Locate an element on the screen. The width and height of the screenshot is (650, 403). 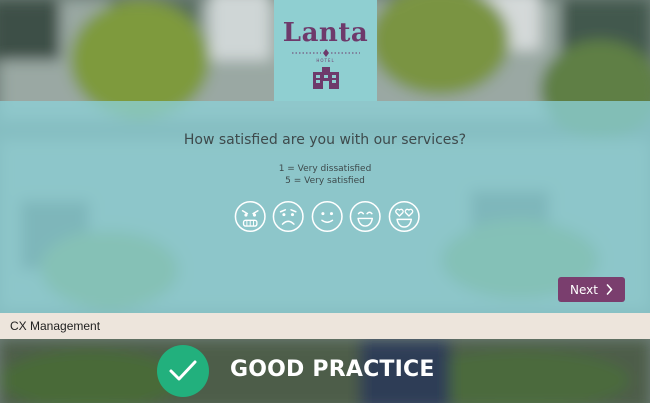
checkmark-icon is located at coordinates (183, 370).